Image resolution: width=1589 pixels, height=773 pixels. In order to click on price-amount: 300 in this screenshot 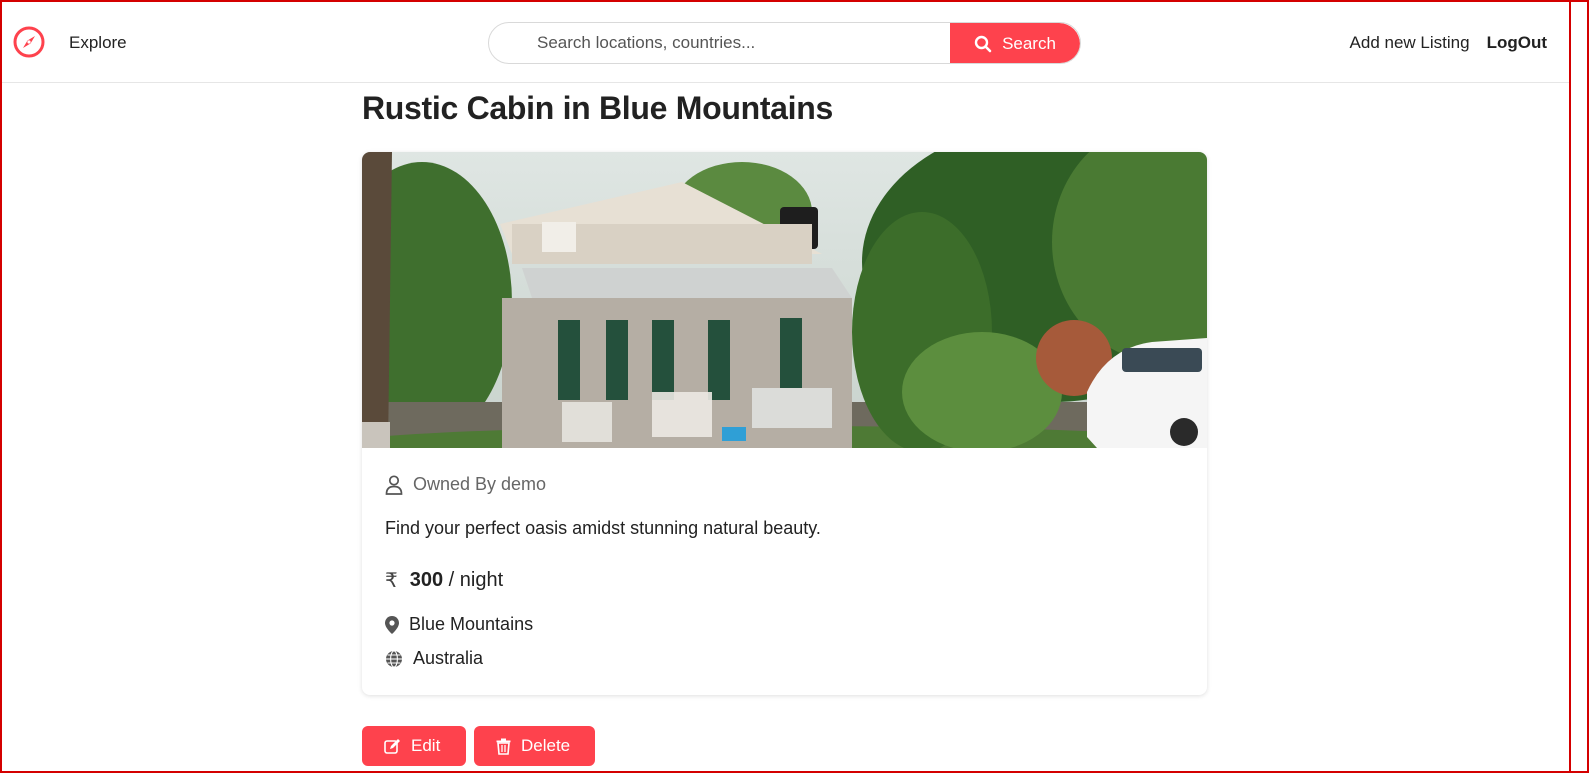, I will do `click(426, 580)`.